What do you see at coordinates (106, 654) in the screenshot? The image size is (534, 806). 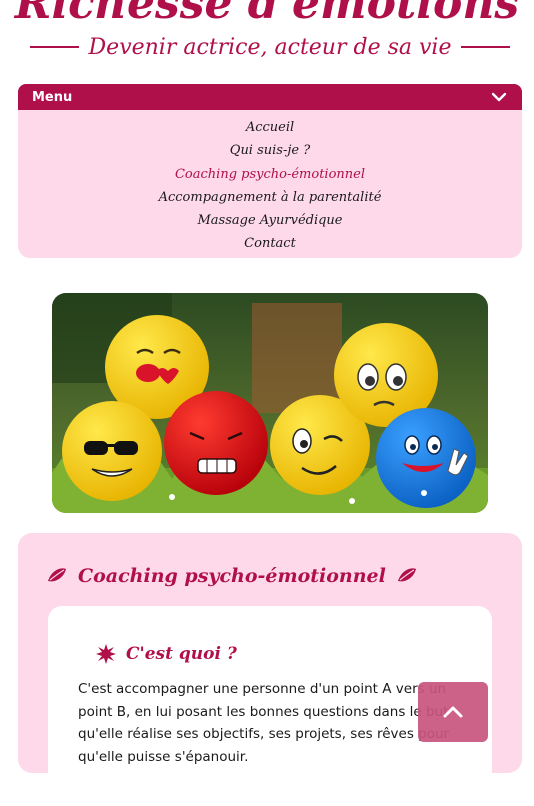 I see `starburst-icon` at bounding box center [106, 654].